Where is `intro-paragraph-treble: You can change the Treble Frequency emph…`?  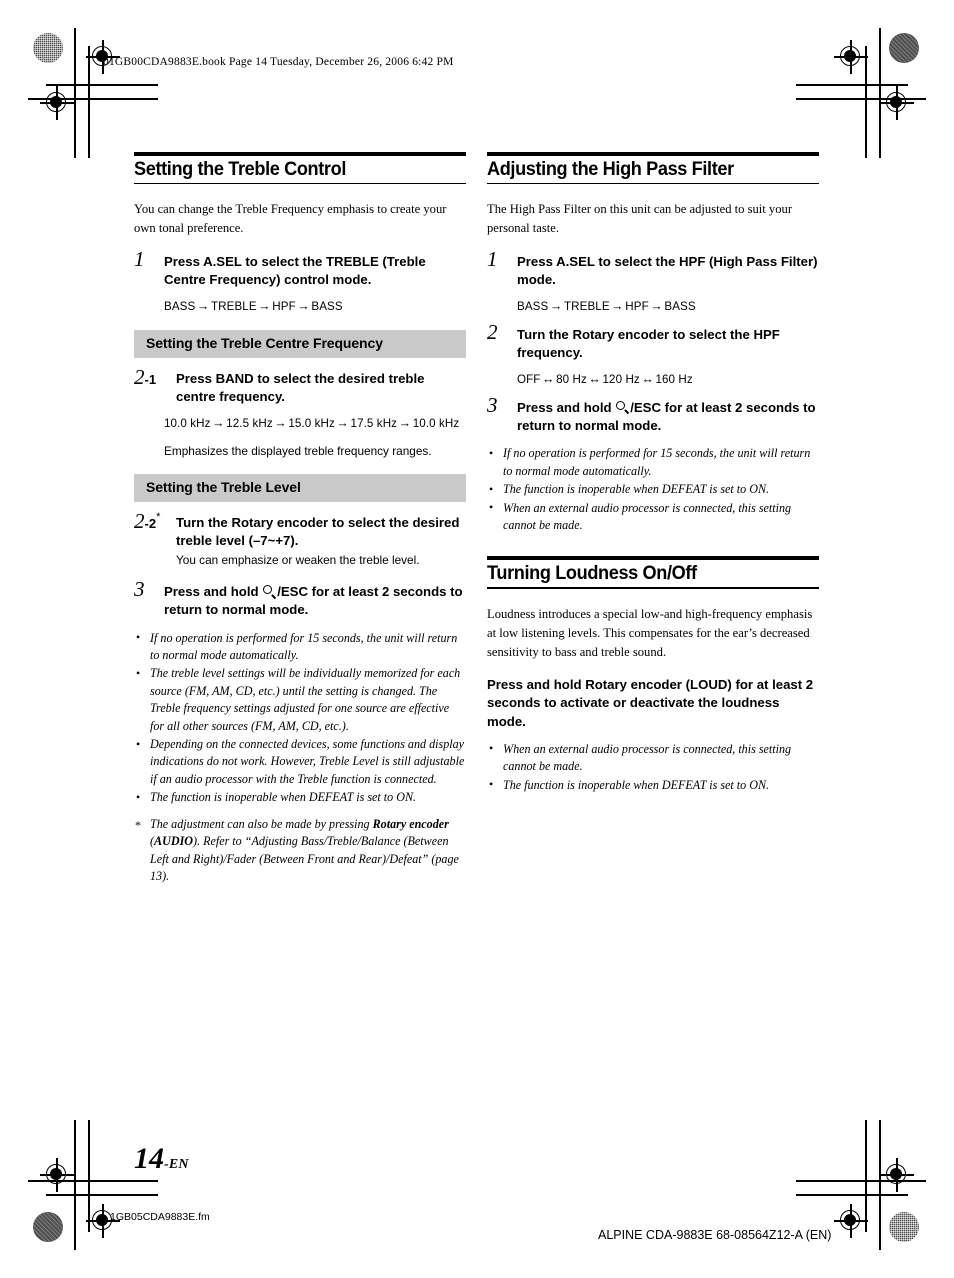
intro-paragraph-treble: You can change the Treble Frequency emph… is located at coordinates (290, 219).